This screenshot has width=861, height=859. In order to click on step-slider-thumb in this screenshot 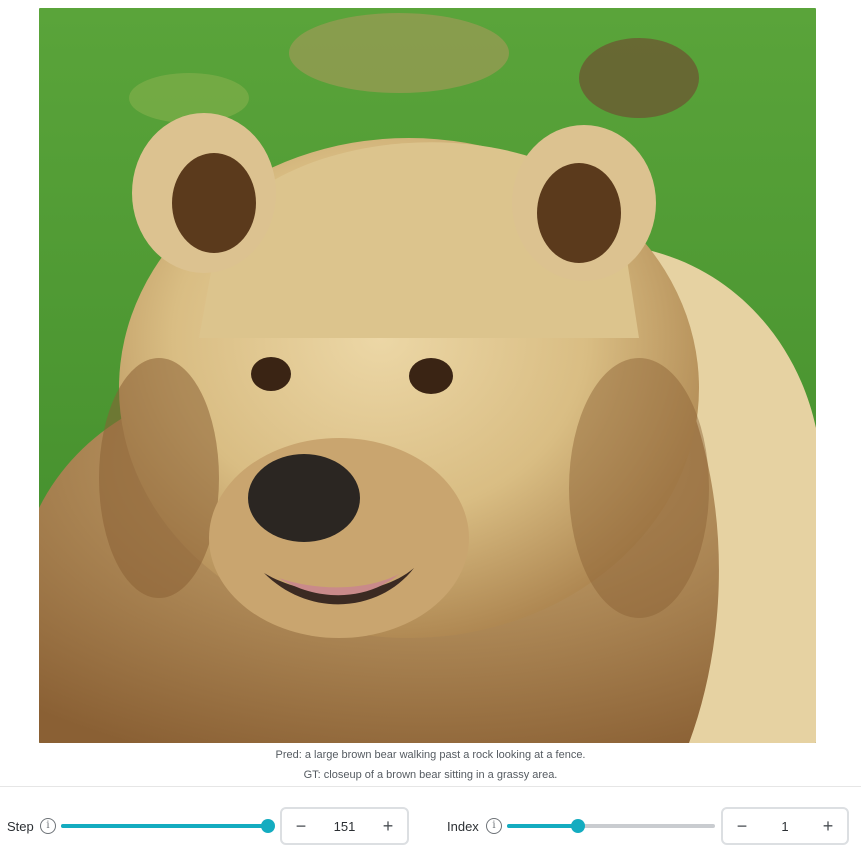, I will do `click(268, 826)`.